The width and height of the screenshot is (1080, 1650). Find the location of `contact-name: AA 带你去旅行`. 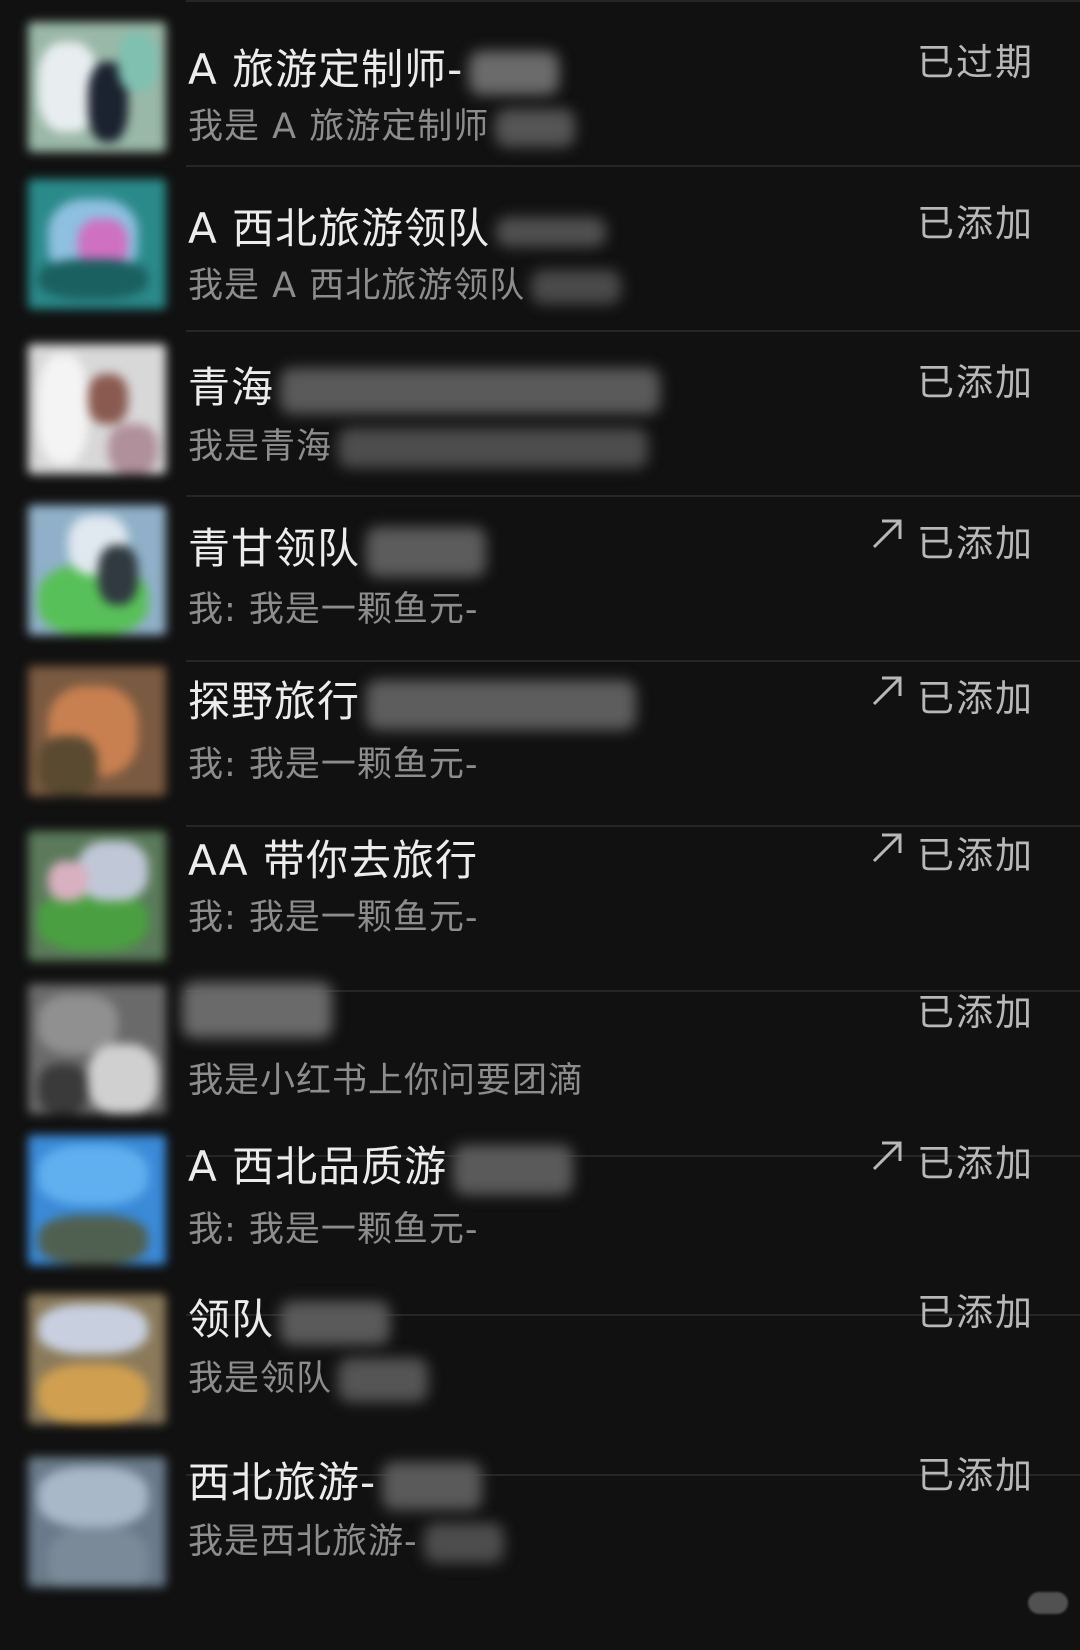

contact-name: AA 带你去旅行 is located at coordinates (333, 860).